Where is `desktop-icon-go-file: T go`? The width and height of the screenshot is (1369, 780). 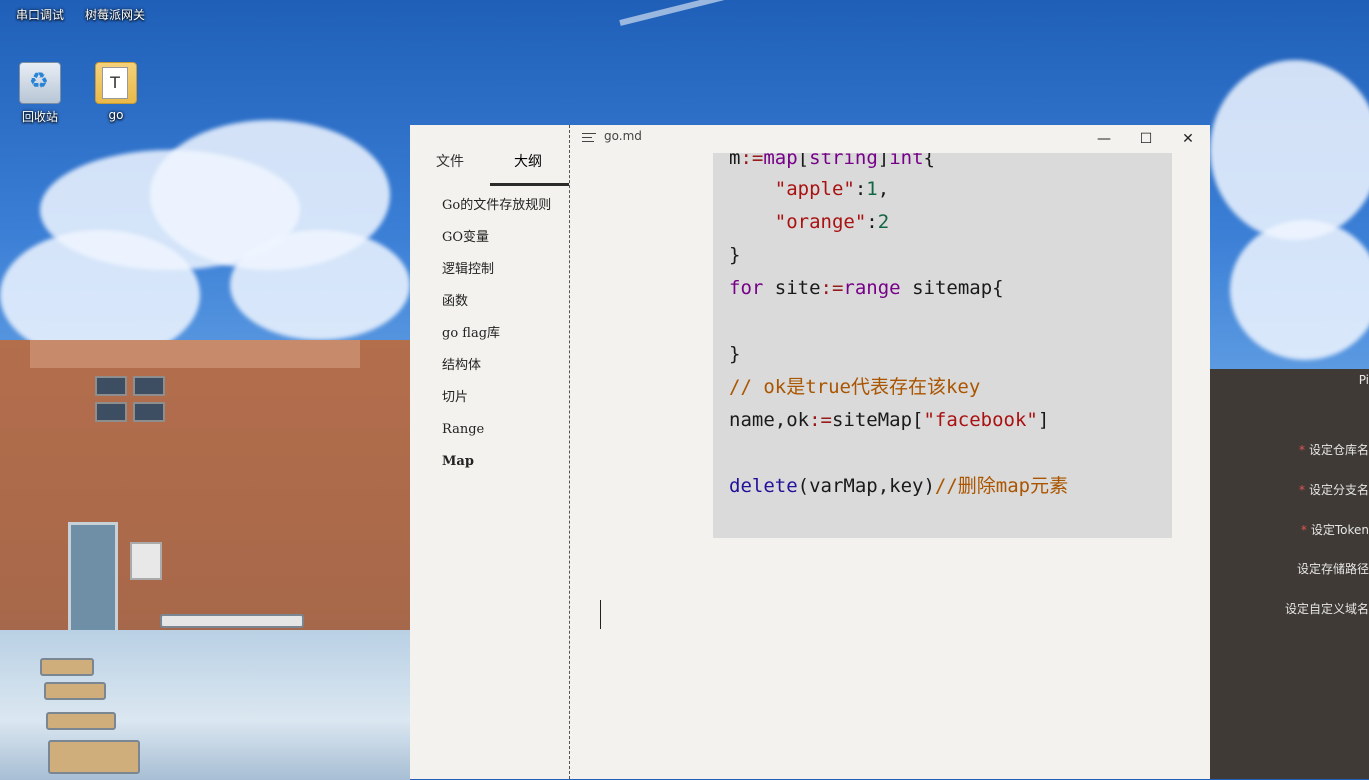
desktop-icon-go-file: T go is located at coordinates (116, 92).